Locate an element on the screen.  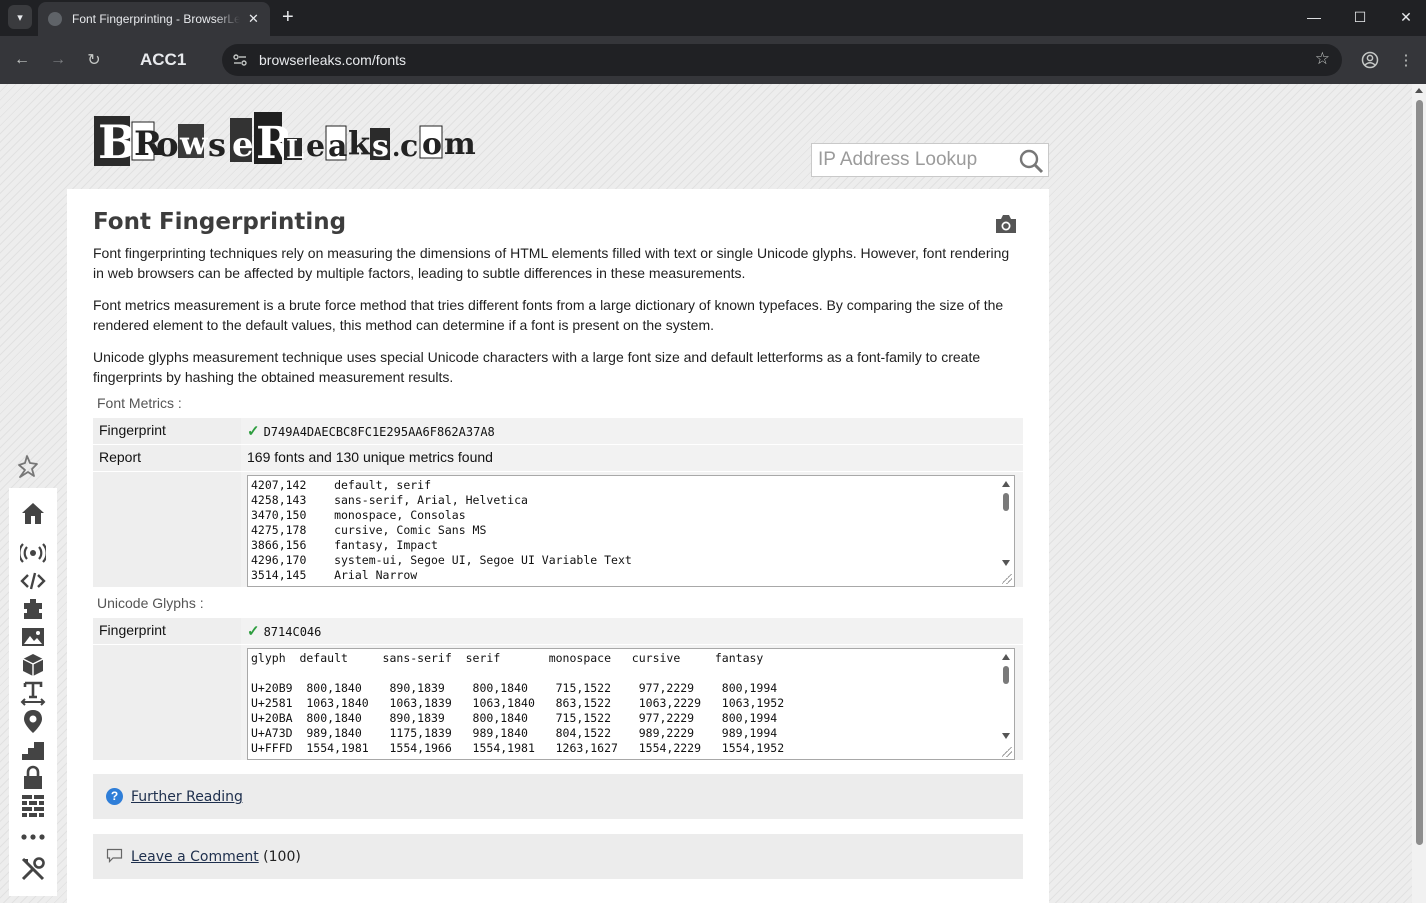
reload-icon: ↻ is located at coordinates (94, 60).